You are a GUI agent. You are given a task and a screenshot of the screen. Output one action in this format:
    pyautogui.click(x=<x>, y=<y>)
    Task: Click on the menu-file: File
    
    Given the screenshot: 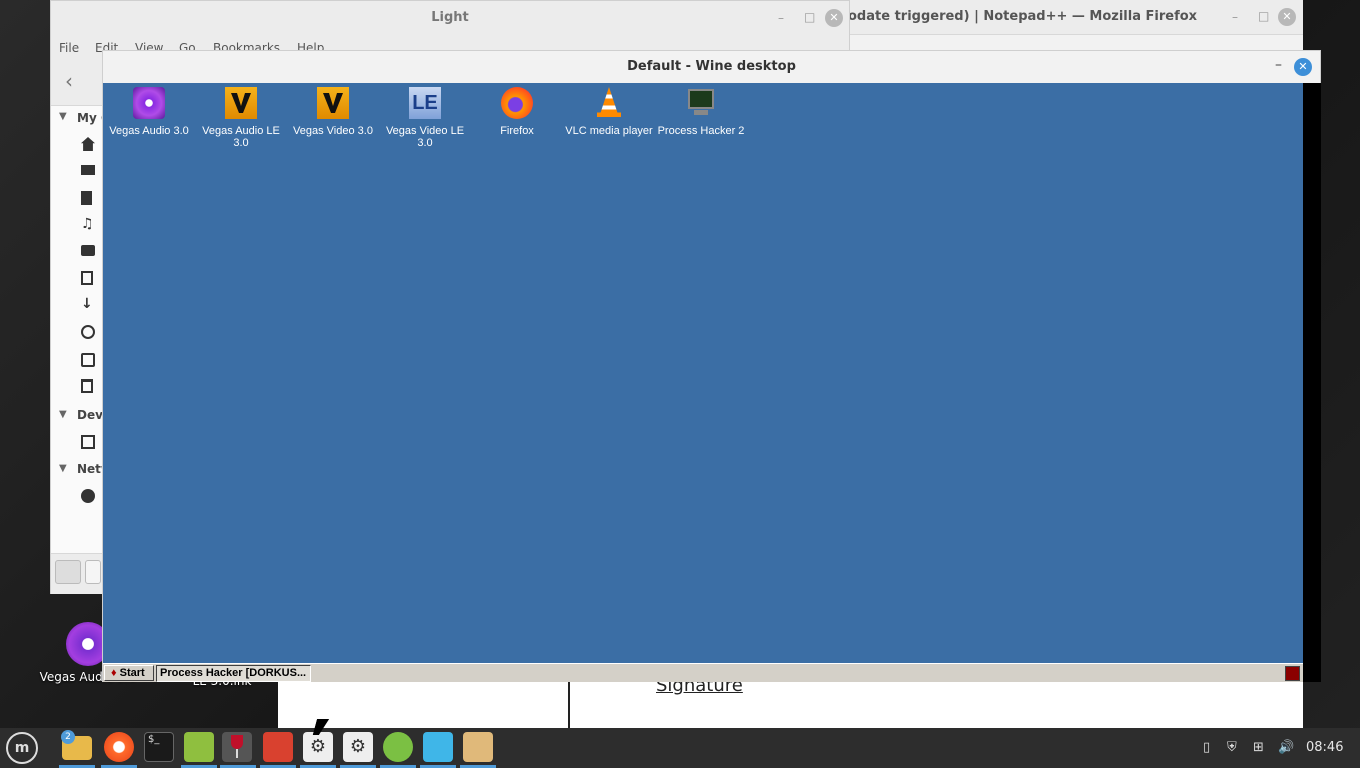 What is the action you would take?
    pyautogui.click(x=69, y=48)
    